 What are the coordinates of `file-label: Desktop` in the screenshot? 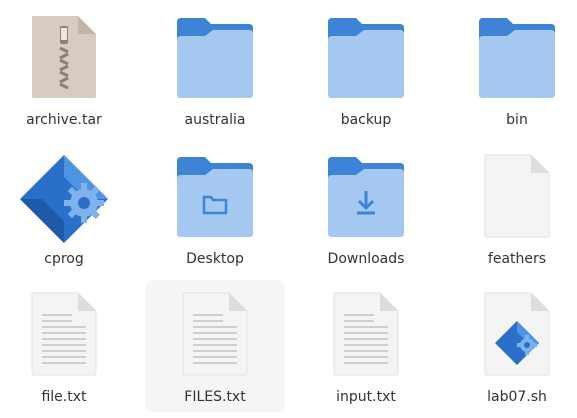 It's located at (215, 259).